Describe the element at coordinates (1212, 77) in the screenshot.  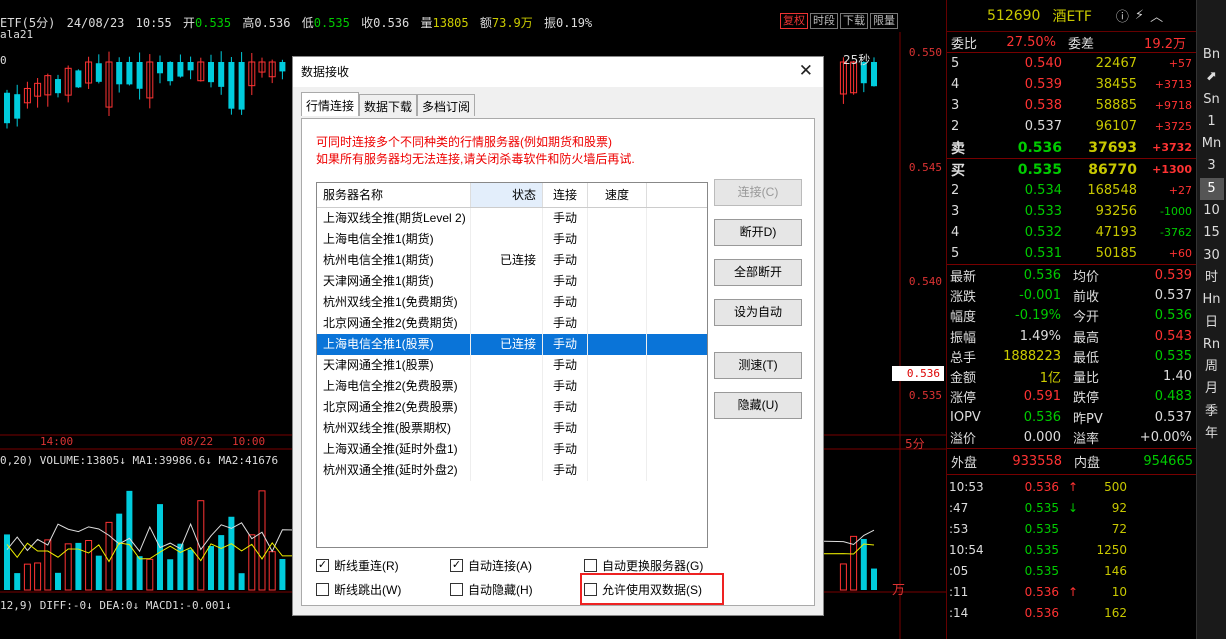
I see `chart-icon: ⬈` at that location.